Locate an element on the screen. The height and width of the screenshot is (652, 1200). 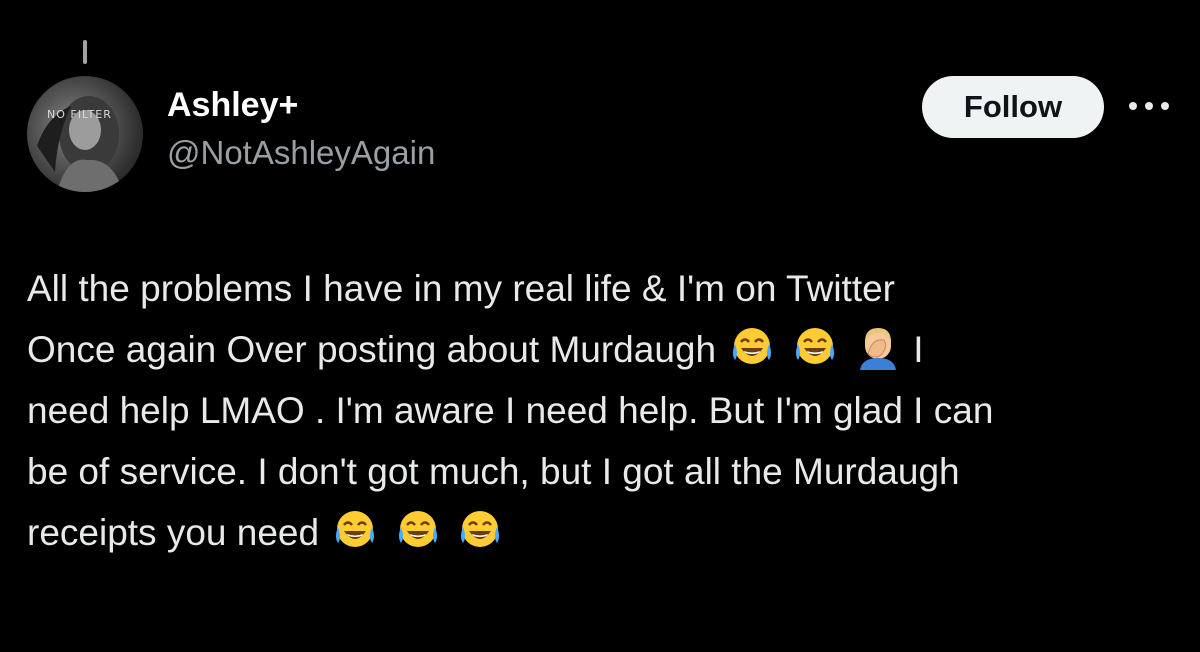
tweet-text-segment: I is located at coordinates (918, 349).